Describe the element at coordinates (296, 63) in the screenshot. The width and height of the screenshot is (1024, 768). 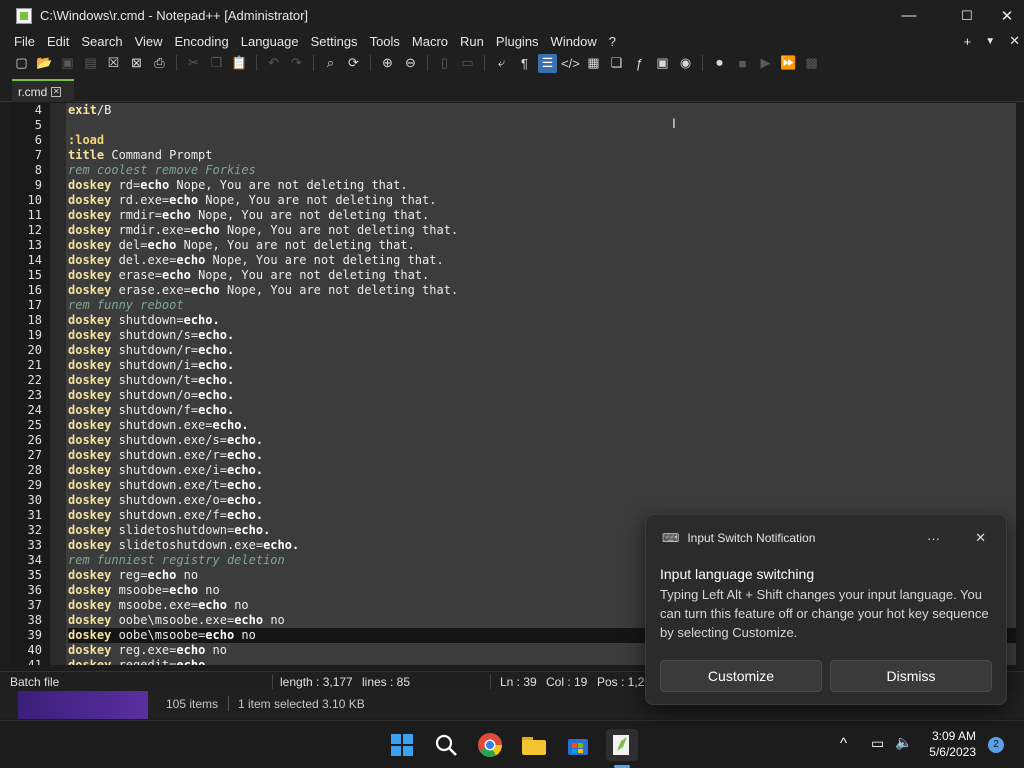
I see `redo-icon: ↷` at that location.